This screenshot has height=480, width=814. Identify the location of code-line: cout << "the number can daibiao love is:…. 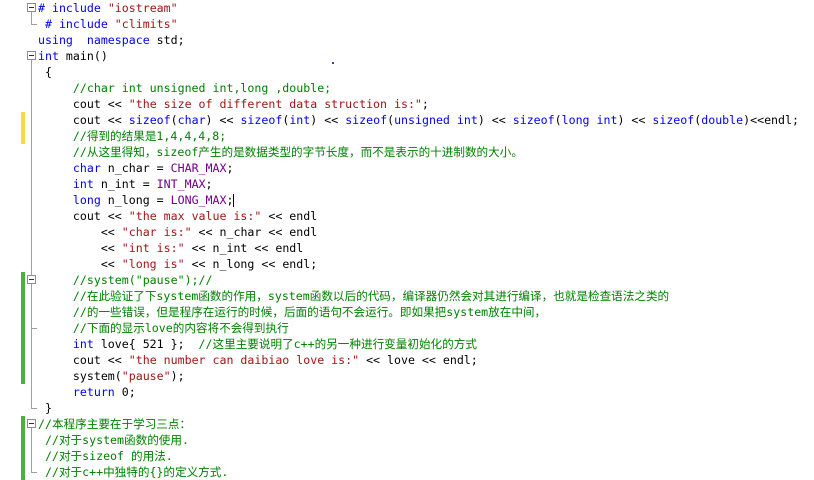
(407, 360).